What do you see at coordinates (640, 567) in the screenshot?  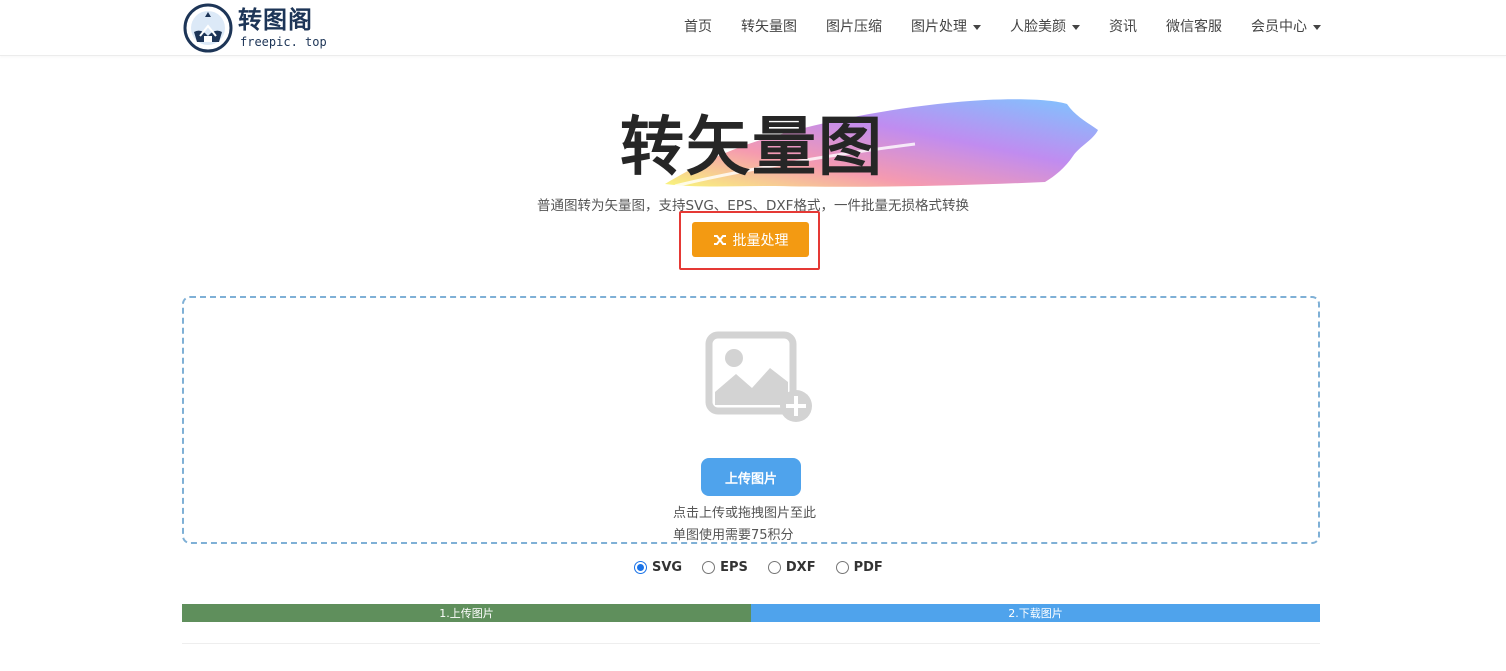 I see `radio-svg` at bounding box center [640, 567].